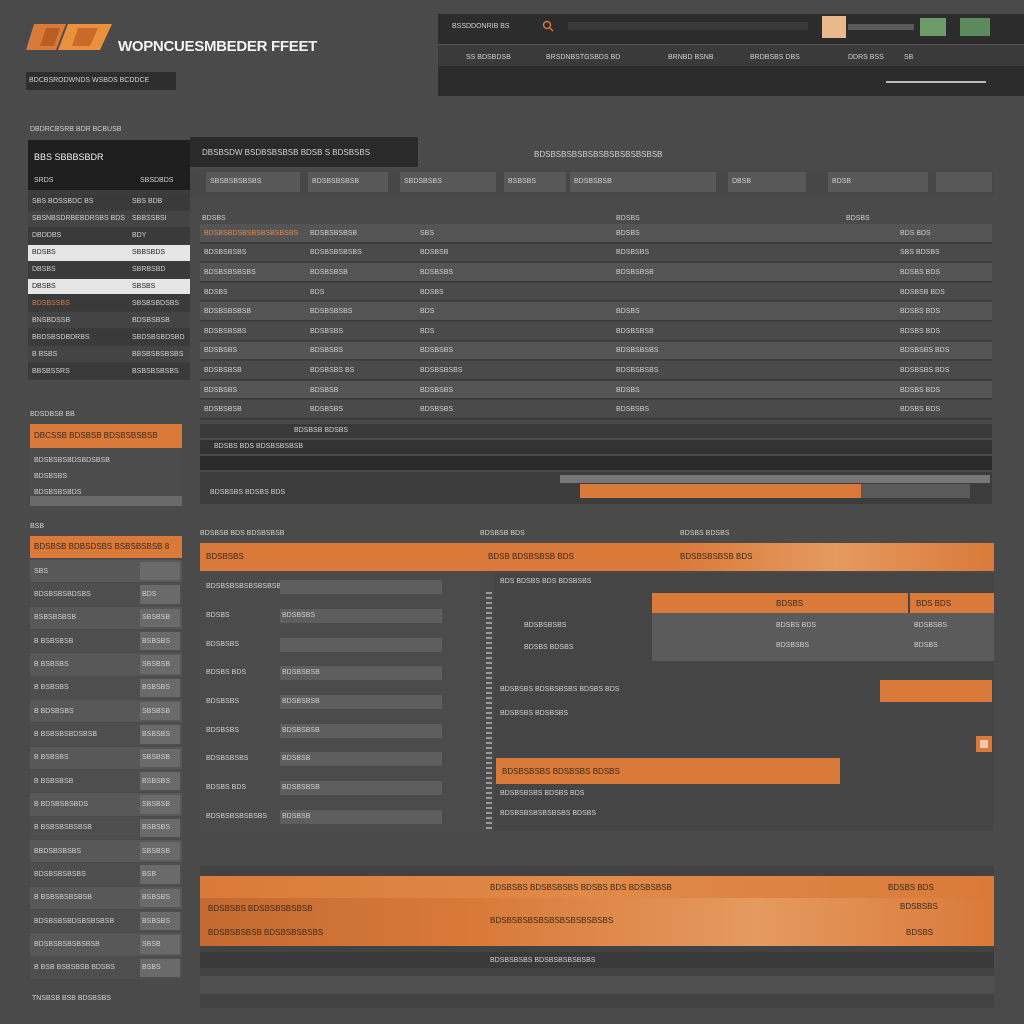 This screenshot has width=1024, height=1024. I want to click on progress-track, so click(775, 479).